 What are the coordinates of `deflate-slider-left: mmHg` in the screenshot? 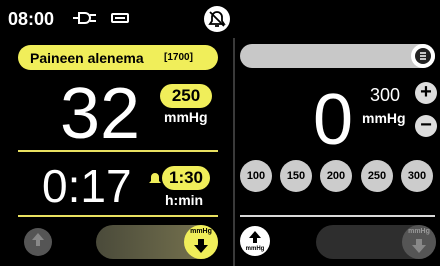 It's located at (157, 242).